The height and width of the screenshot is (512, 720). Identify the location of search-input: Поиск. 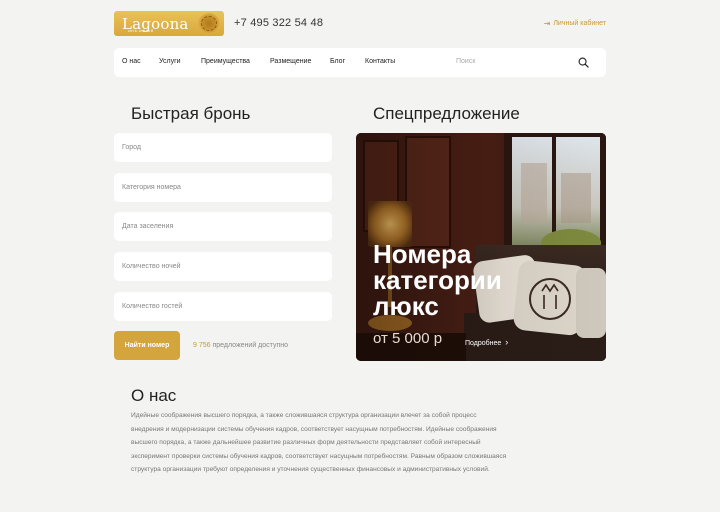
(465, 61).